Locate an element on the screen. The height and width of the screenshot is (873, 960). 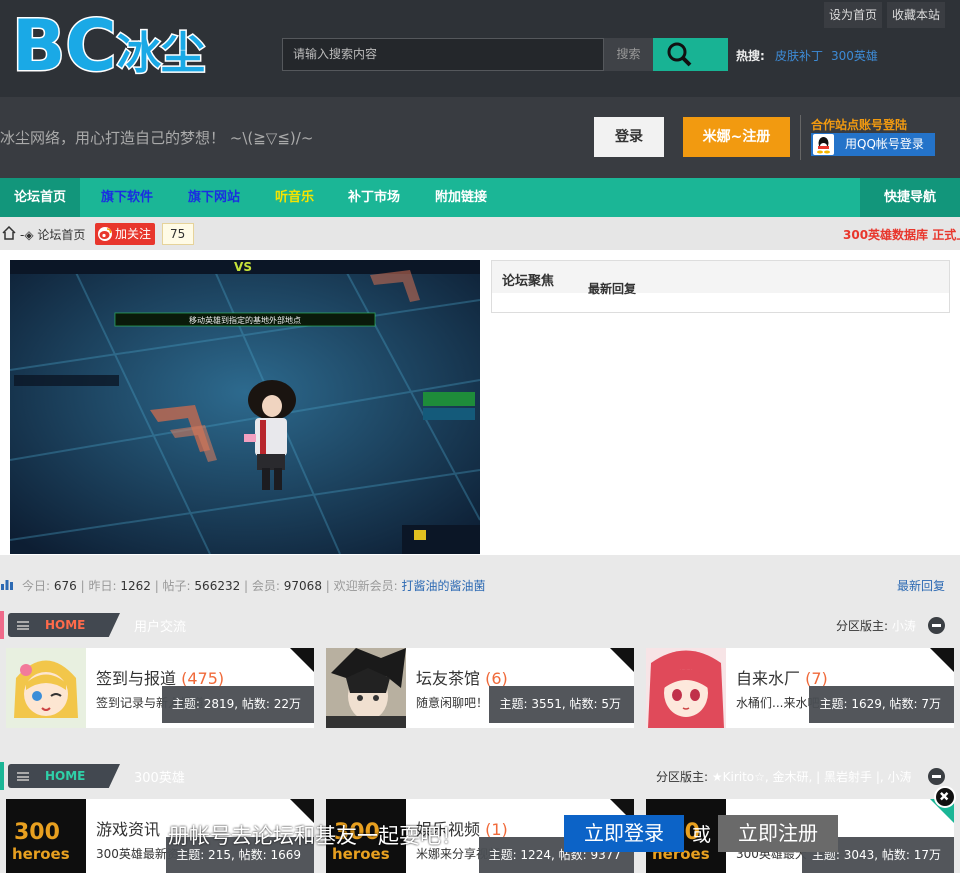
forum-card: 自来水厂 (7) 水桶们...来水吧 主题: 1629, 帖数: 7万 is located at coordinates (800, 688).